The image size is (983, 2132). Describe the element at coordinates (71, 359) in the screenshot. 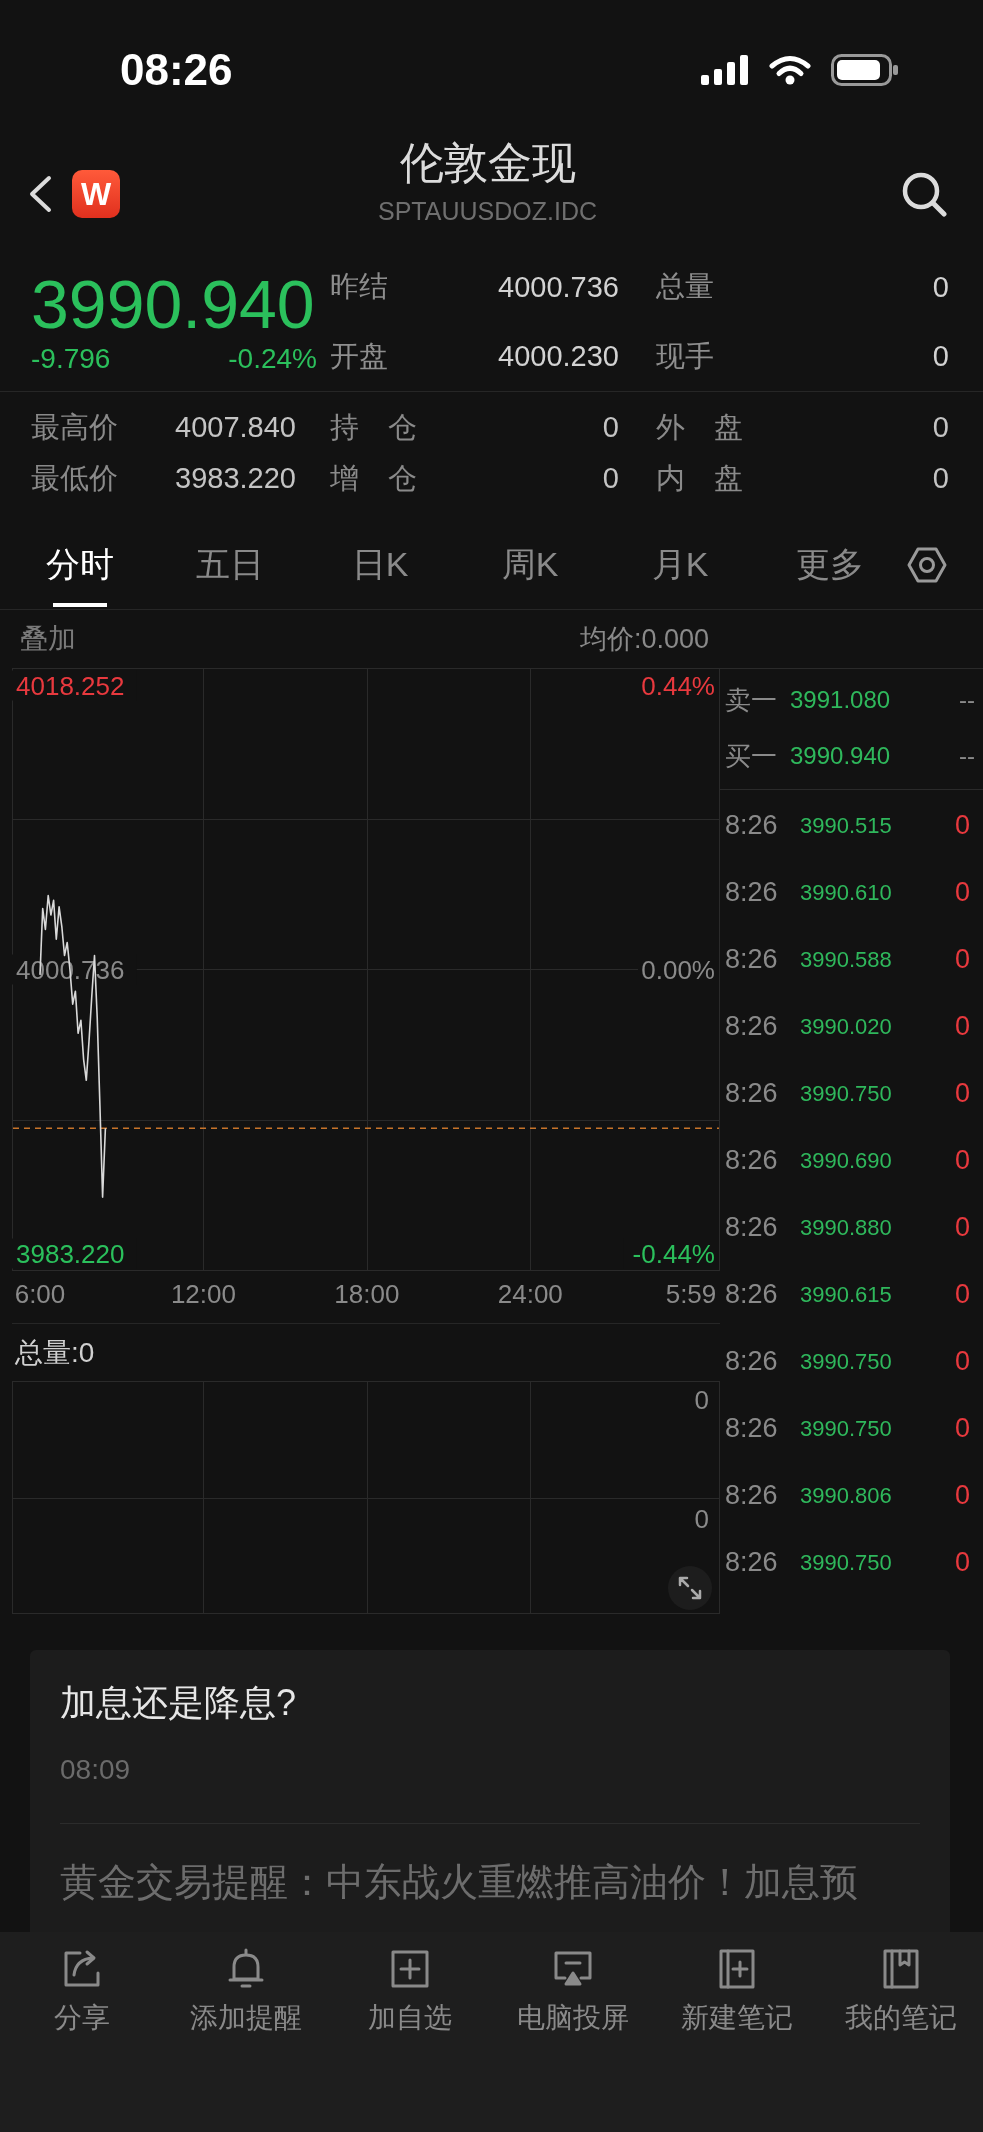

I see `price-change: -9.796` at that location.